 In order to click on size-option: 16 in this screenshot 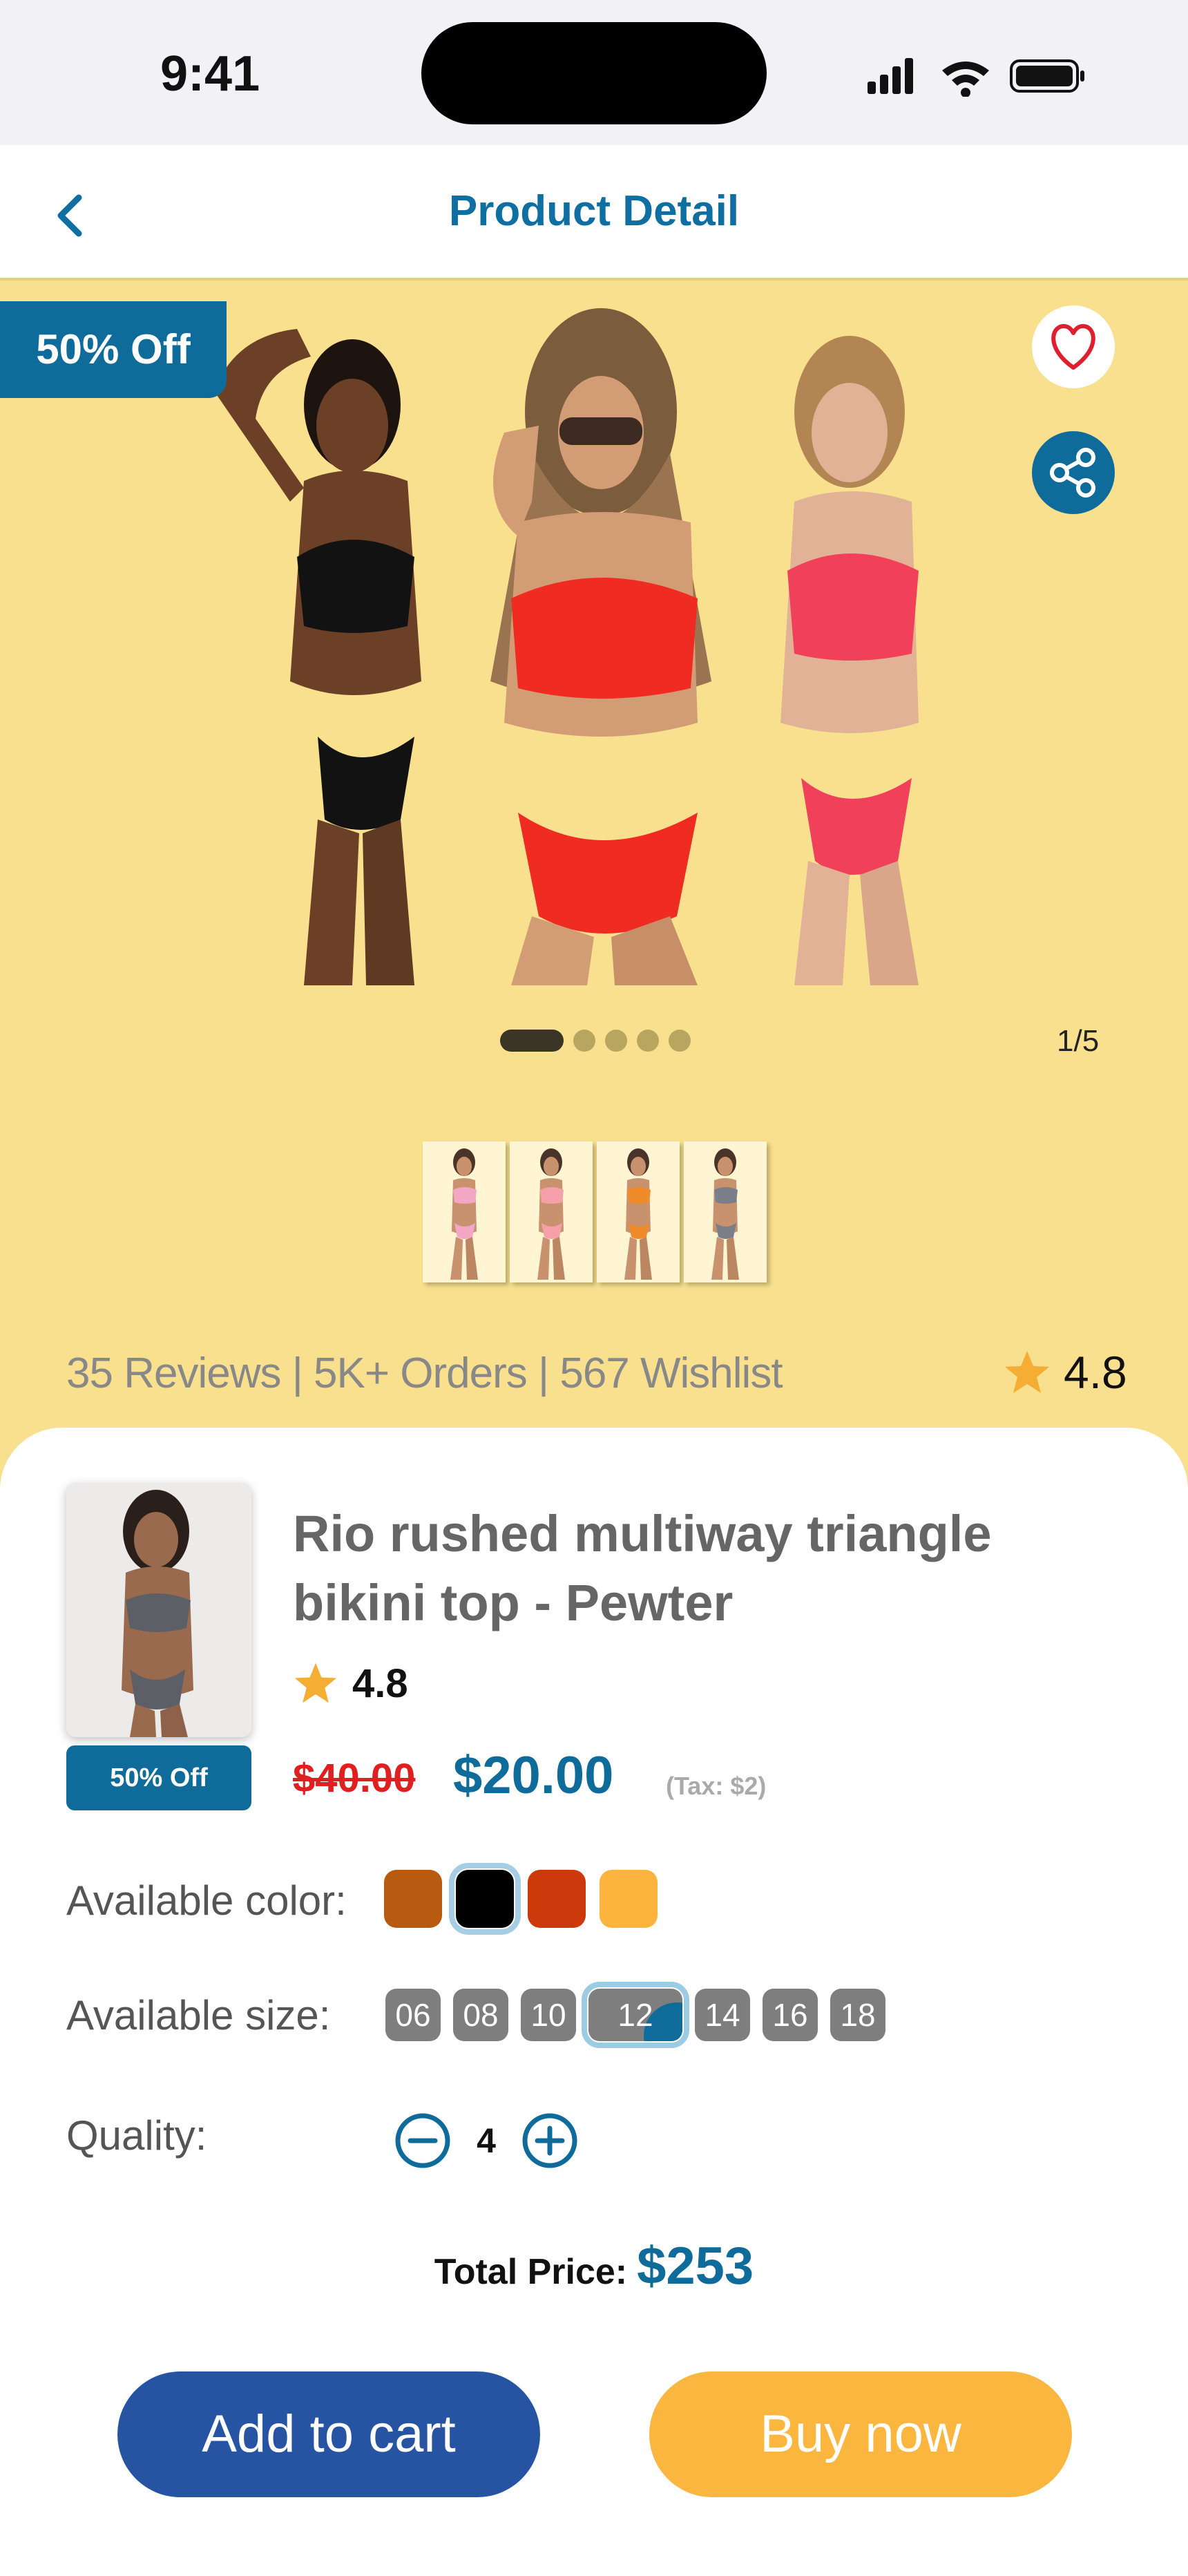, I will do `click(791, 2015)`.